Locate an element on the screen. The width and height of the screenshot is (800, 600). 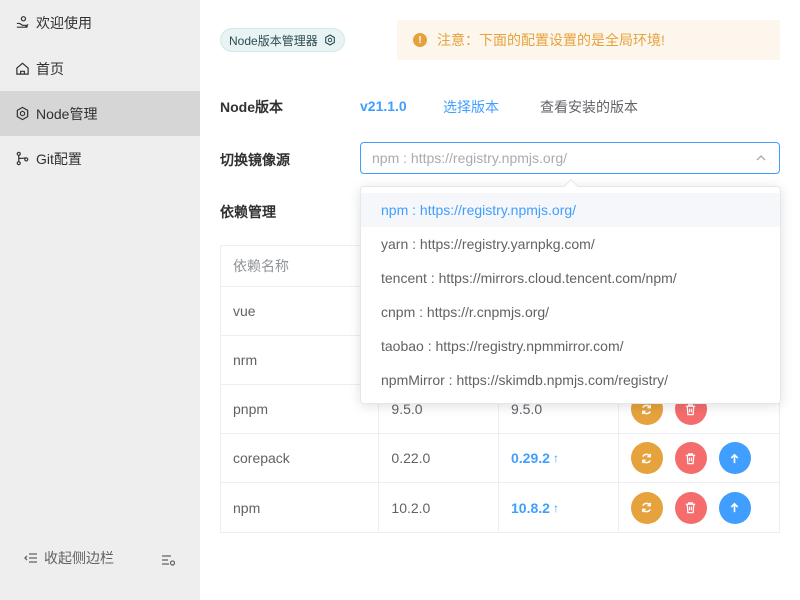
deps-label: 依赖管理 is located at coordinates (248, 212).